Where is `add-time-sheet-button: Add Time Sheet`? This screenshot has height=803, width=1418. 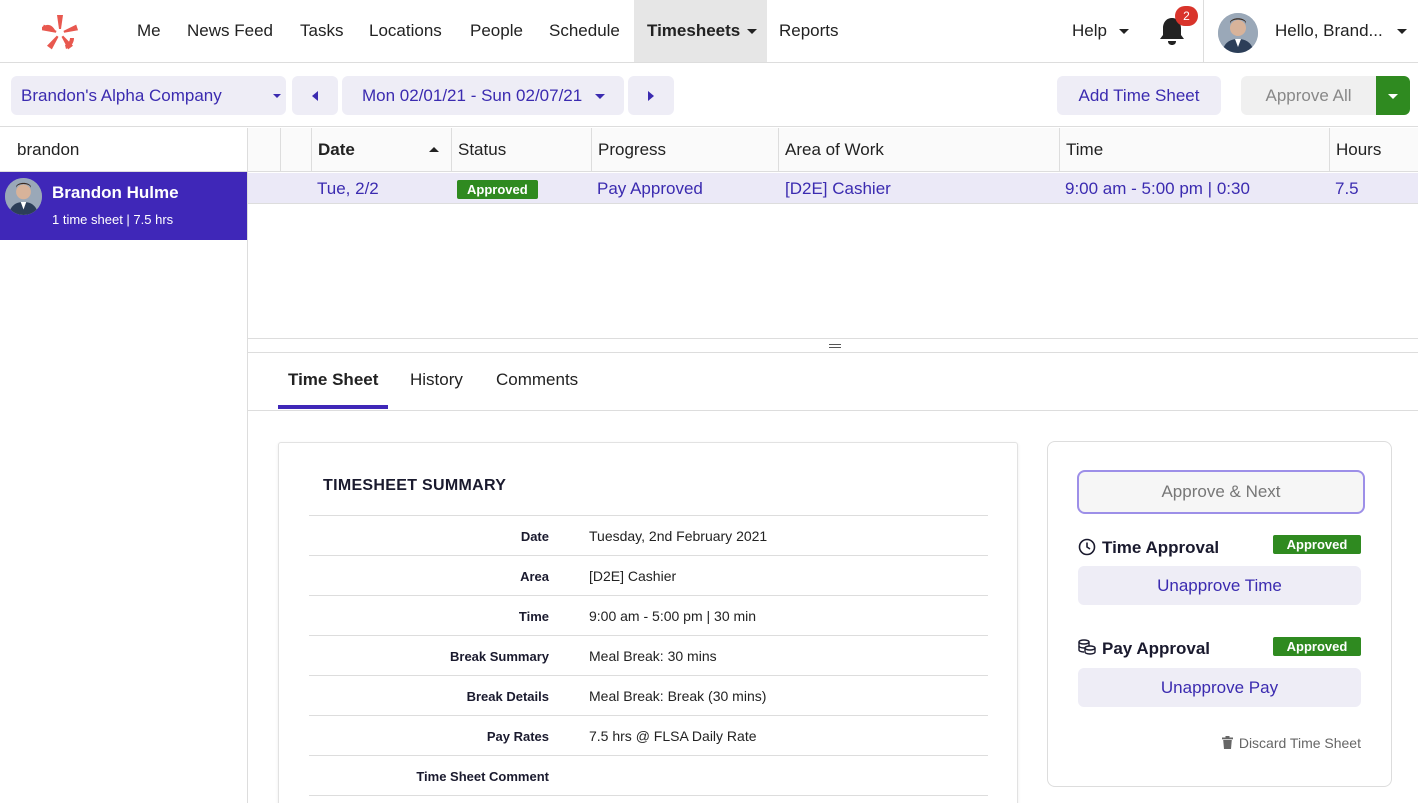
add-time-sheet-button: Add Time Sheet is located at coordinates (1139, 95).